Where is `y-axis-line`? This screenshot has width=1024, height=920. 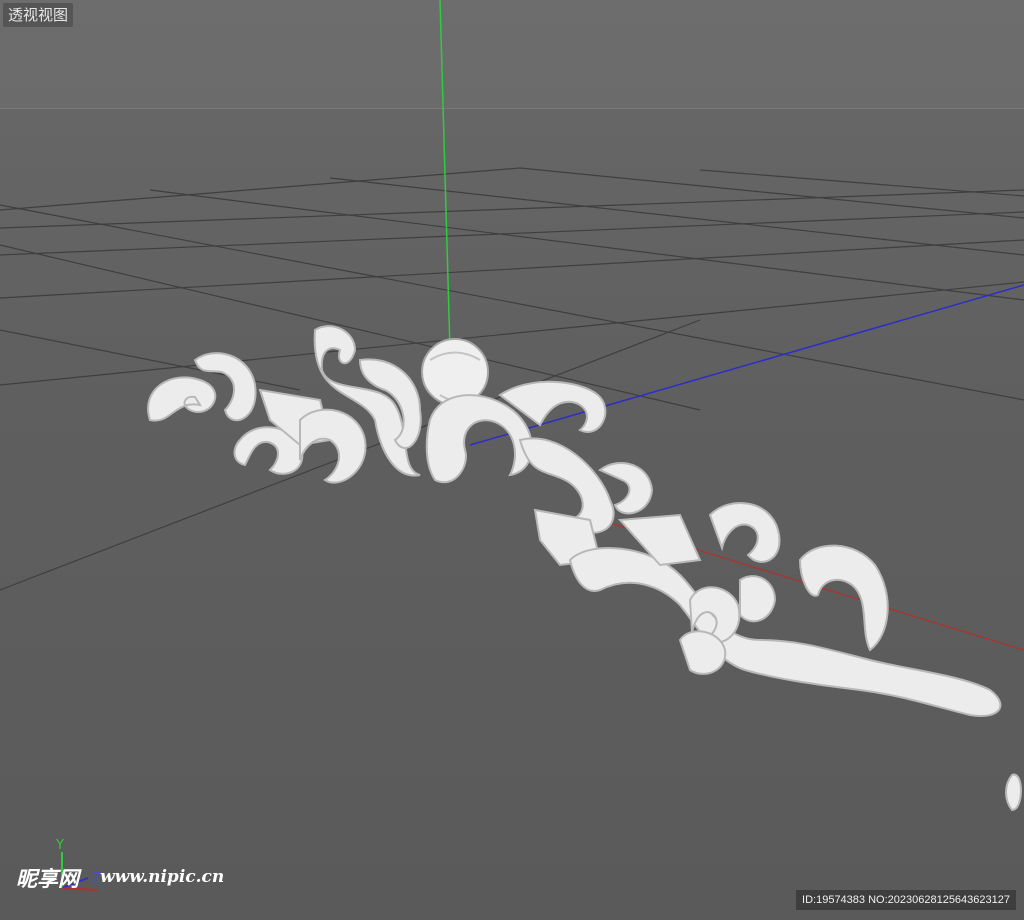 y-axis-line is located at coordinates (445, 175).